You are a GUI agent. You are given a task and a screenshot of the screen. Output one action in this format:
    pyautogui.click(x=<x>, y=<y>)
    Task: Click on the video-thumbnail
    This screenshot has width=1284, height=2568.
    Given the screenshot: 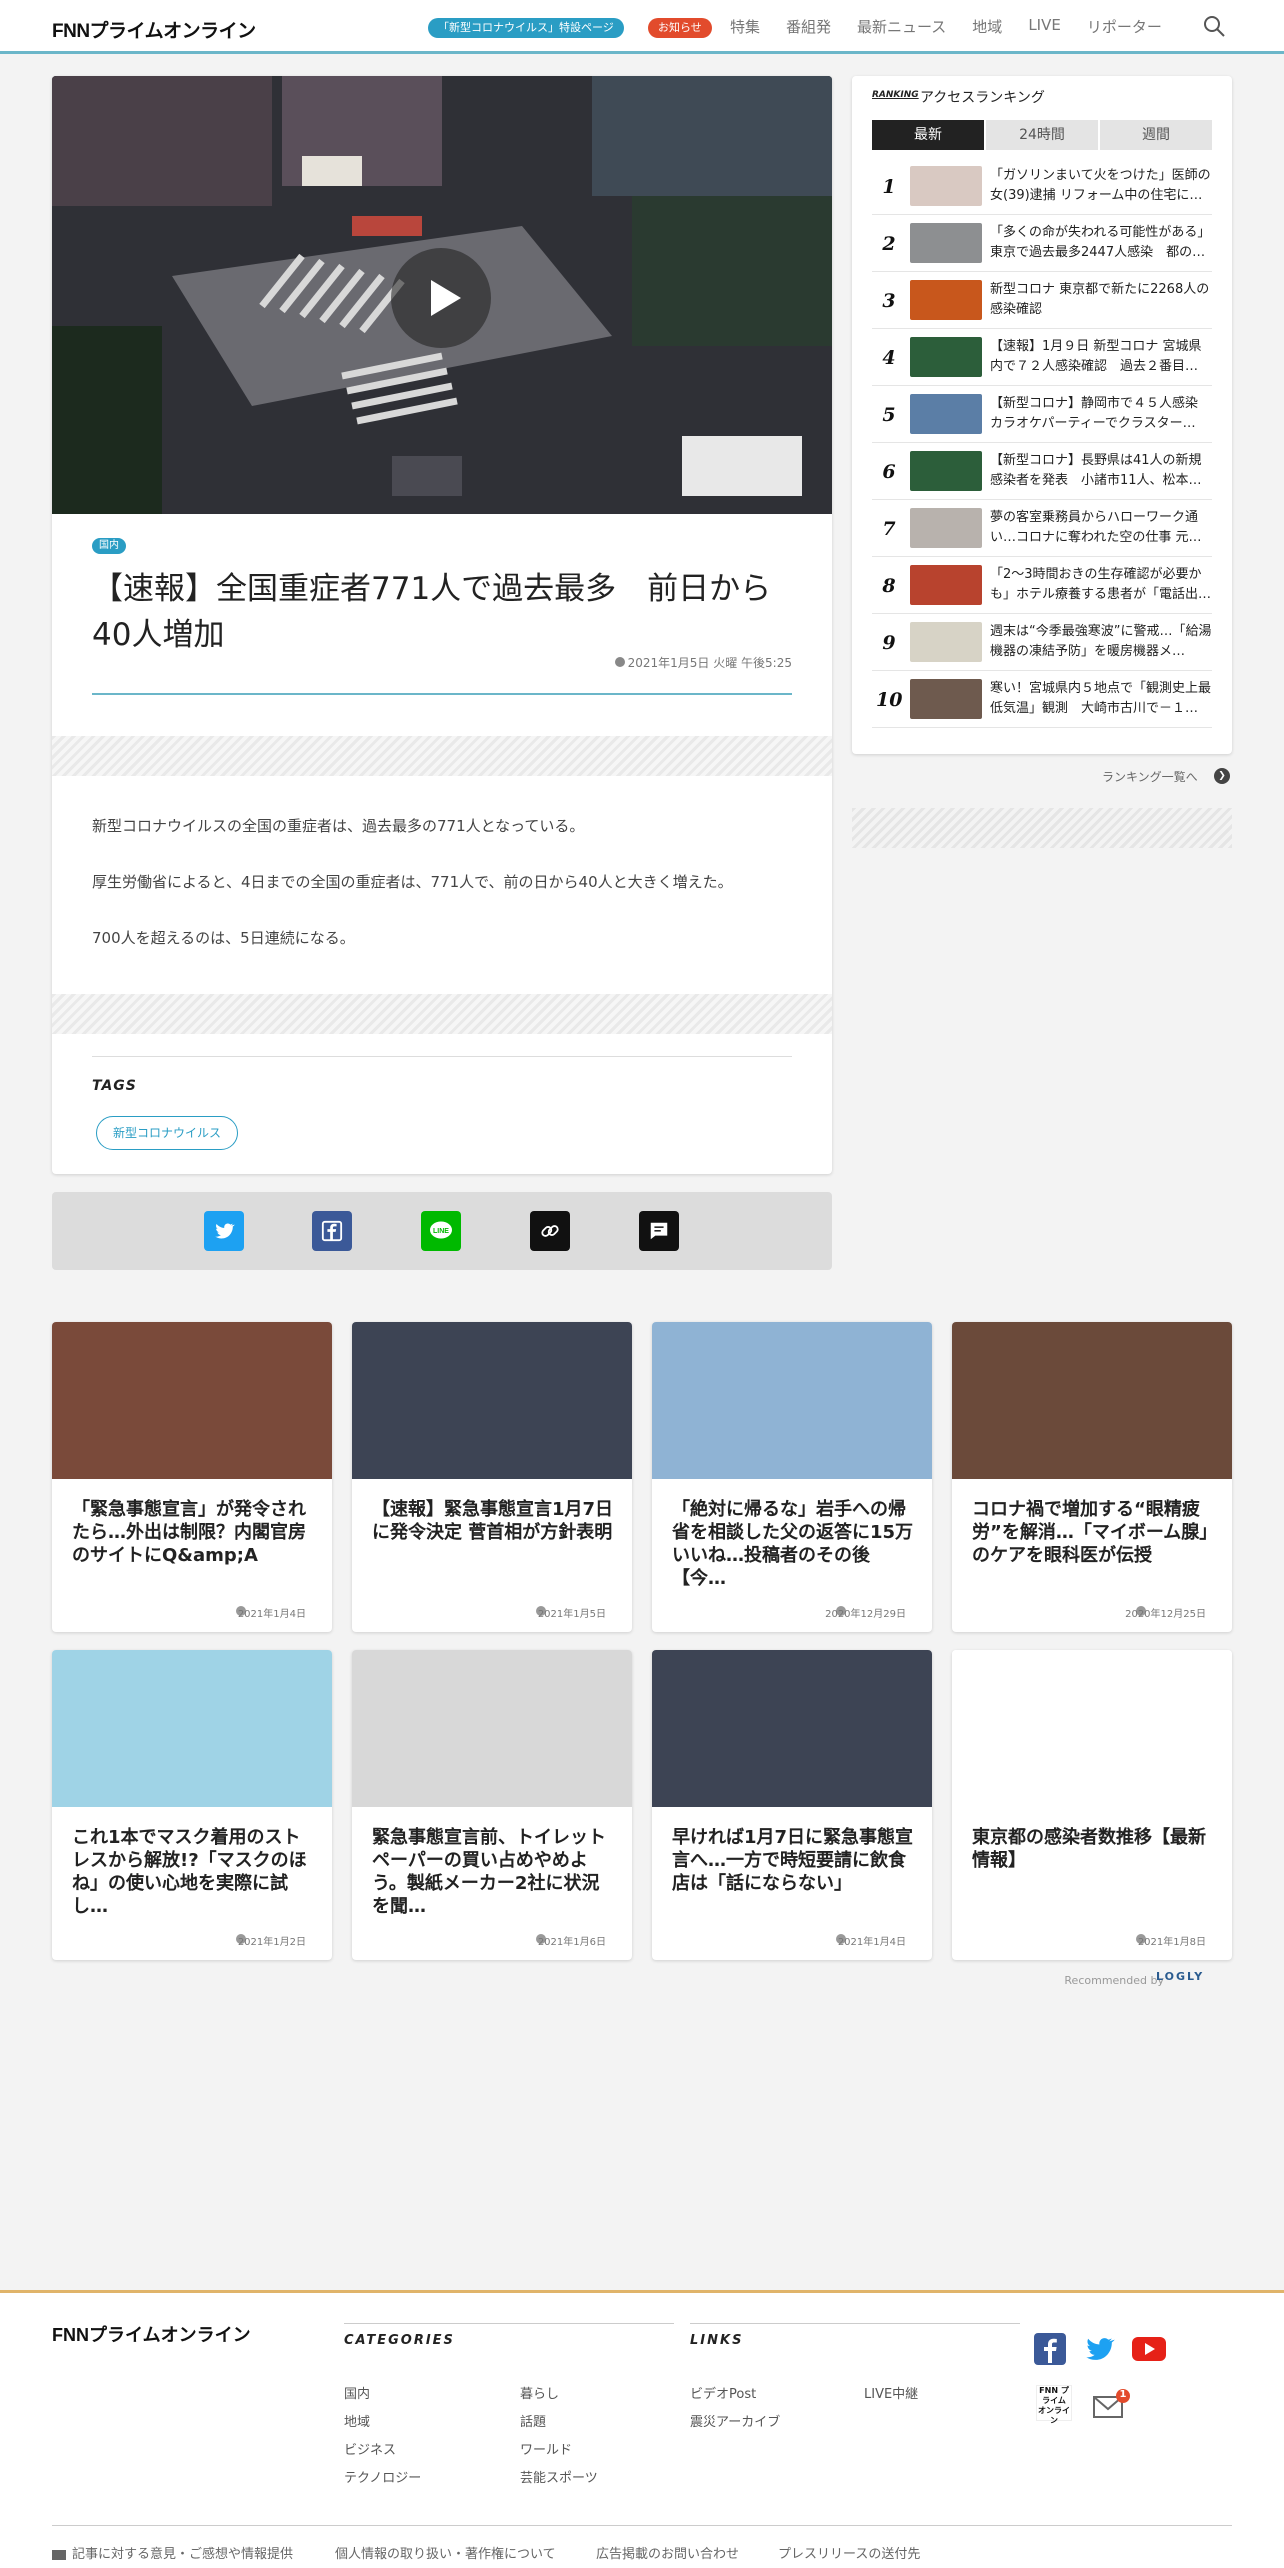 What is the action you would take?
    pyautogui.click(x=442, y=295)
    